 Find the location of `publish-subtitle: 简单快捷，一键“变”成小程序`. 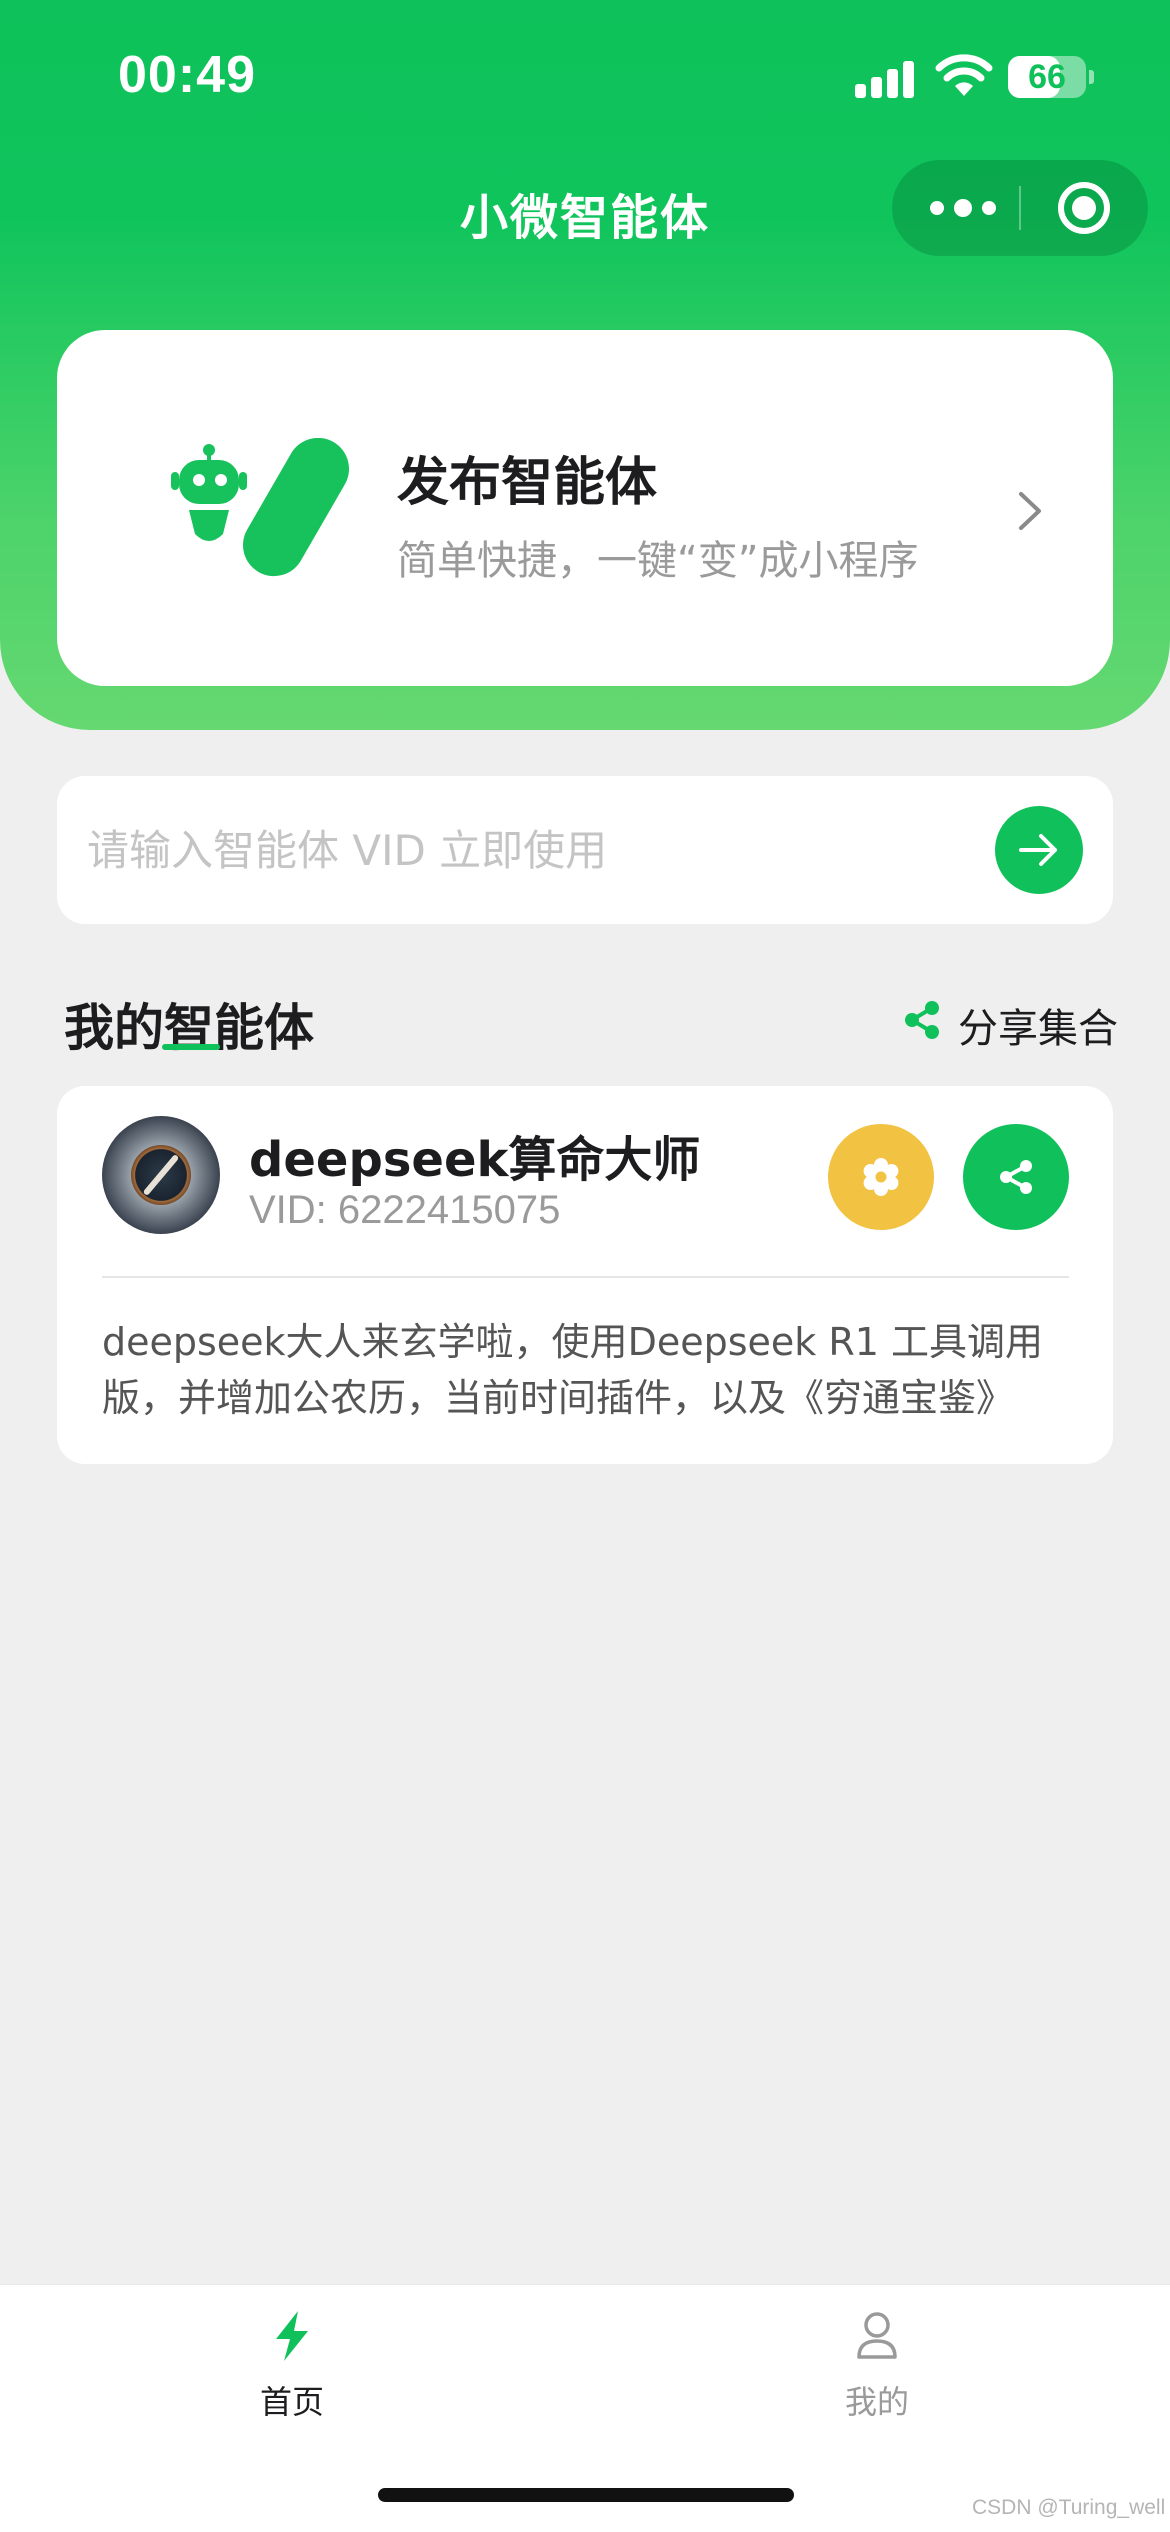

publish-subtitle: 简单快捷，一键“变”成小程序 is located at coordinates (658, 561).